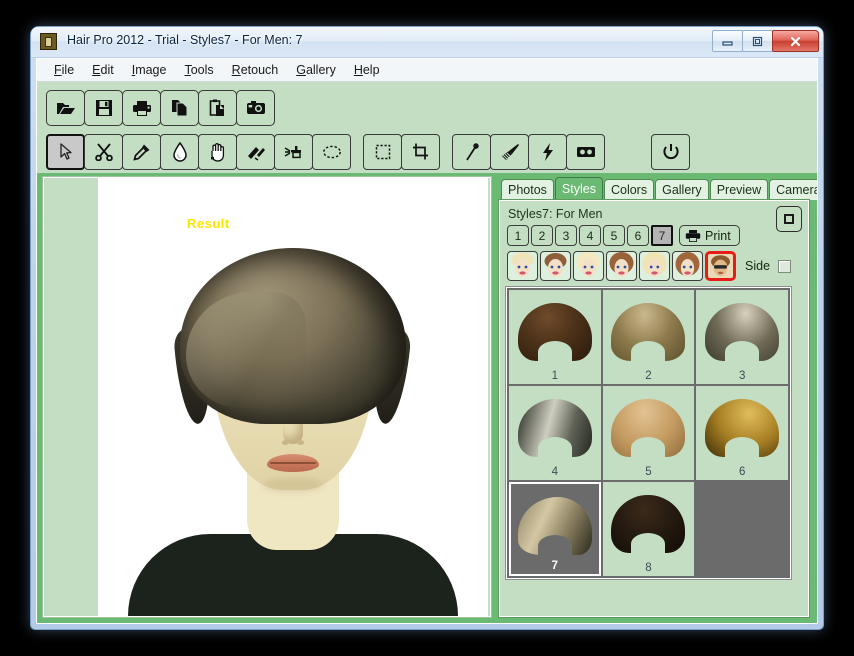 Image resolution: width=854 pixels, height=656 pixels. I want to click on exit-power-button, so click(670, 152).